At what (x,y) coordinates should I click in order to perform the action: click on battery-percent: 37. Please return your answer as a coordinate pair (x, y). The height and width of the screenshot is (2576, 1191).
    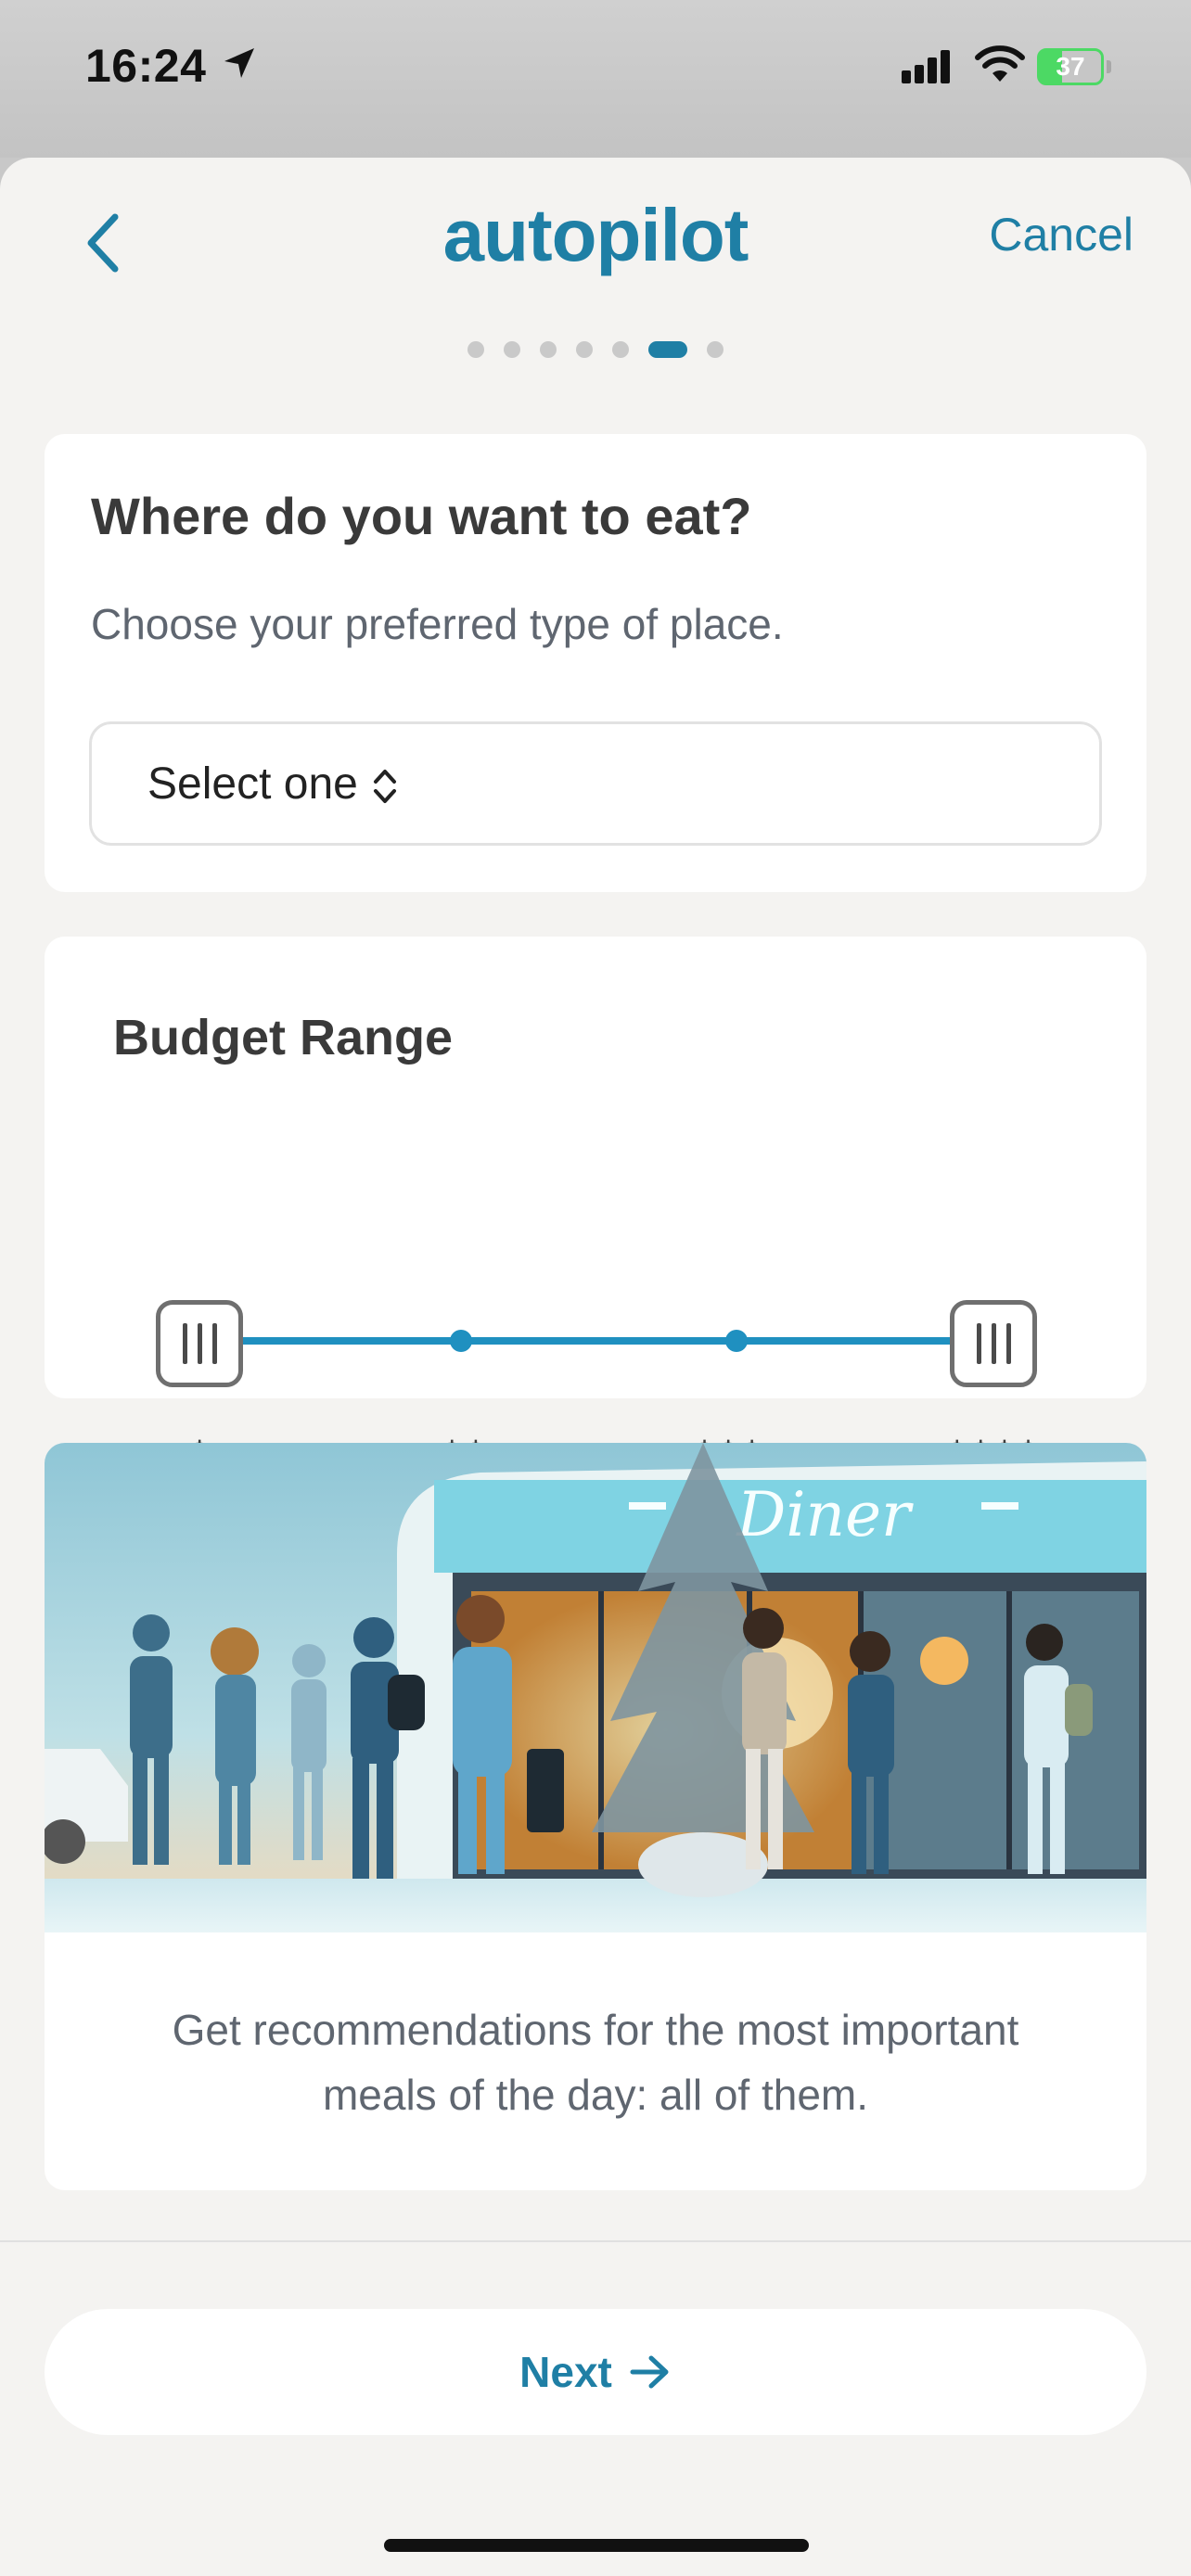
    Looking at the image, I should click on (1070, 66).